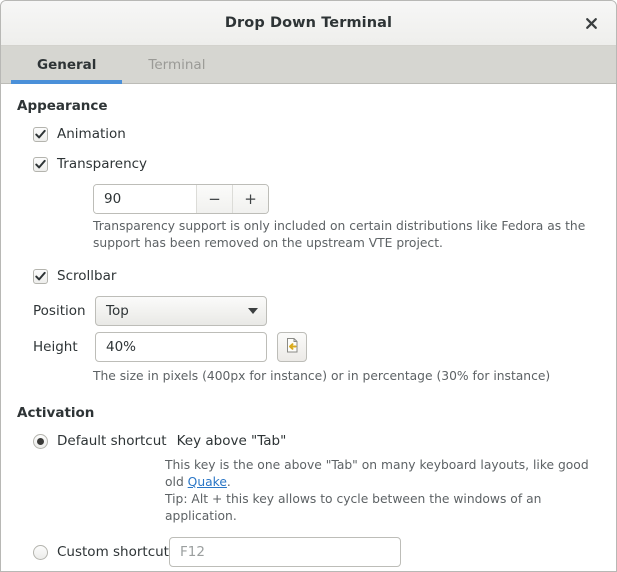 Image resolution: width=617 pixels, height=572 pixels. I want to click on document-revert-icon, so click(292, 347).